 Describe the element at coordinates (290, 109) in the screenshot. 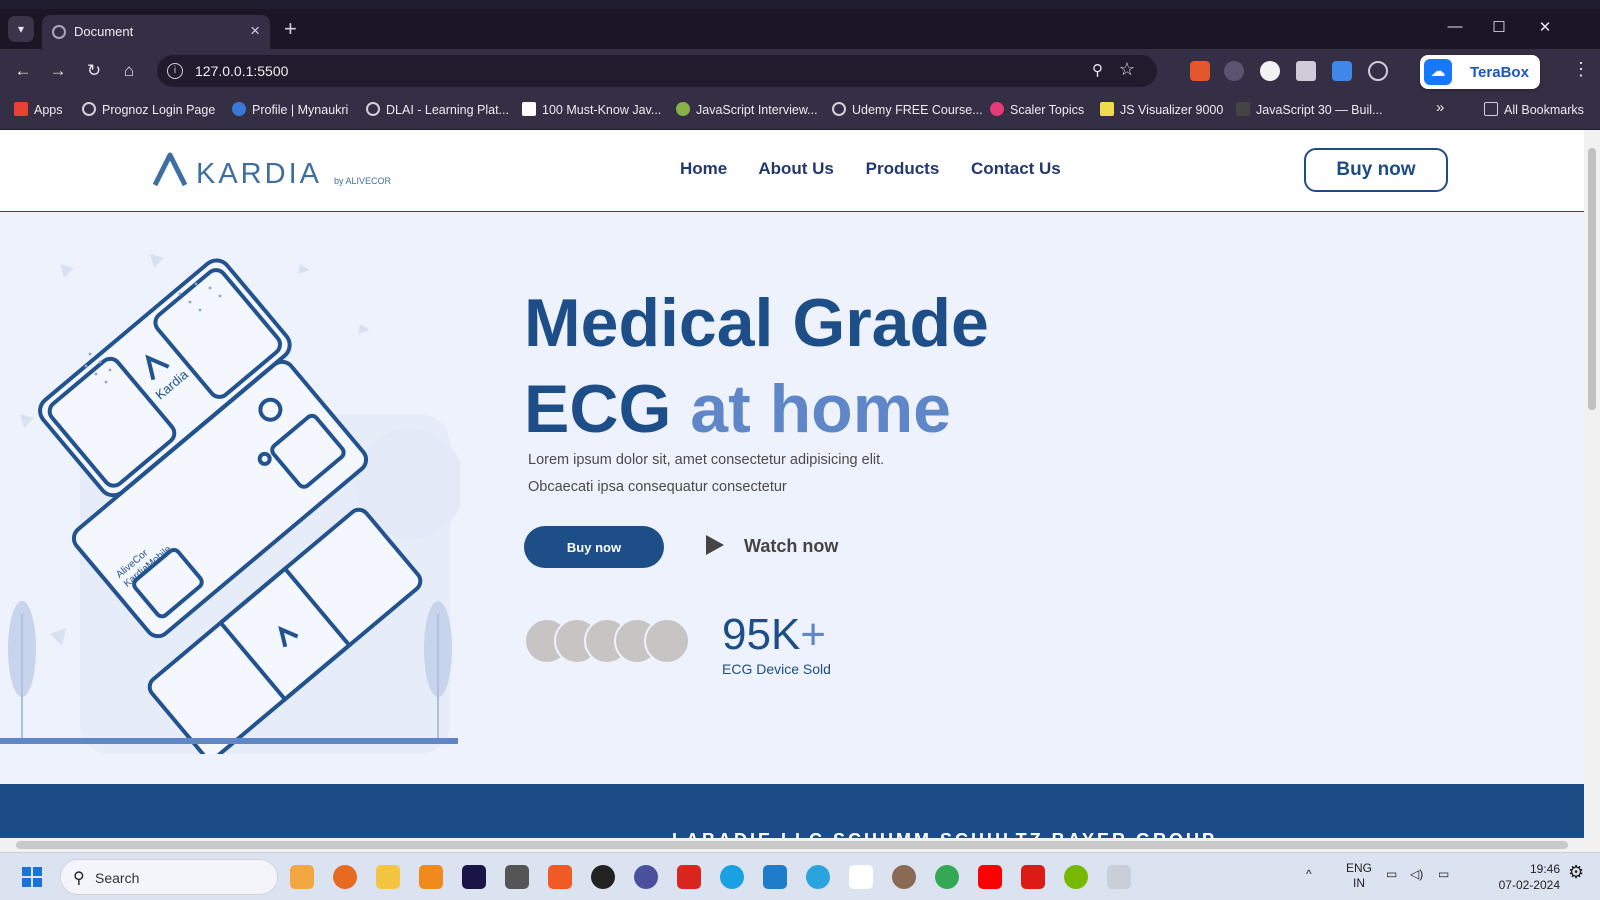

I see `bookmark-item: Profile | Mynaukri` at that location.